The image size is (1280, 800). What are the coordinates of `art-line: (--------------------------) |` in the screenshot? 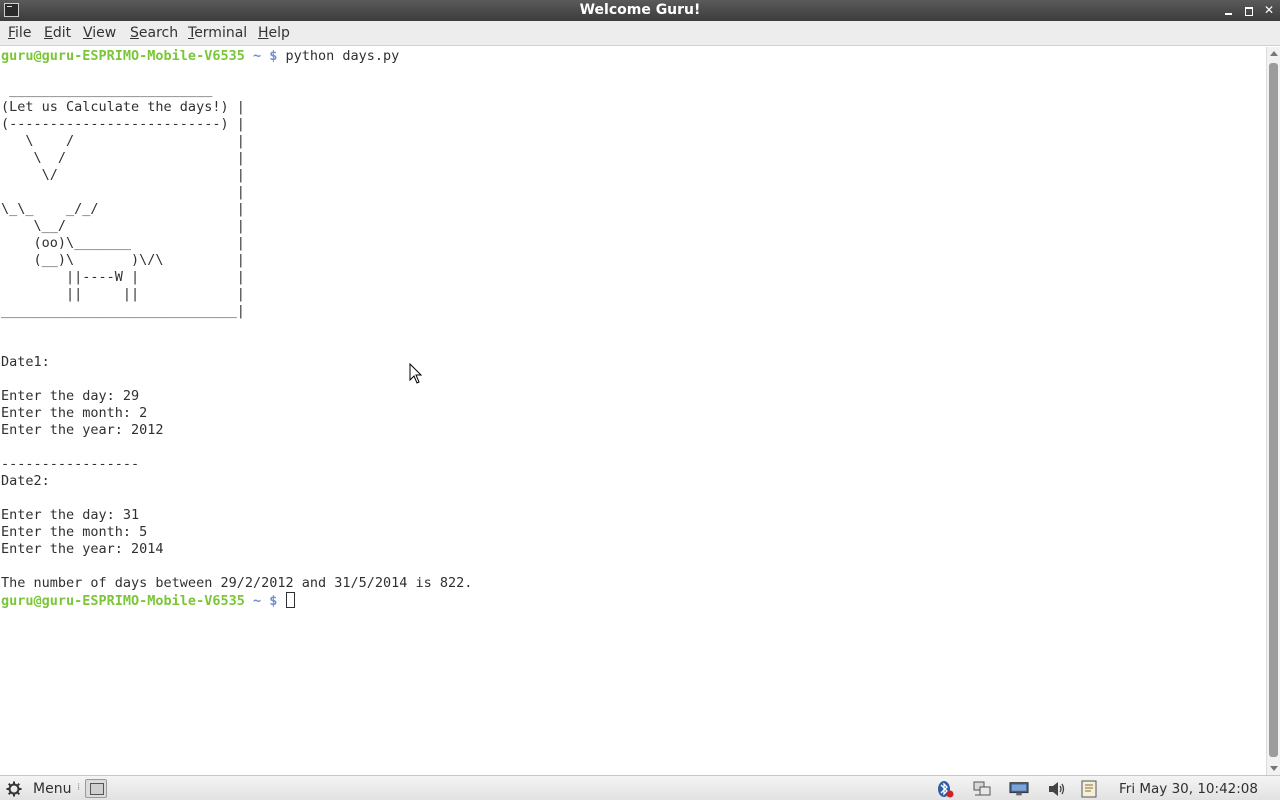 It's located at (123, 124).